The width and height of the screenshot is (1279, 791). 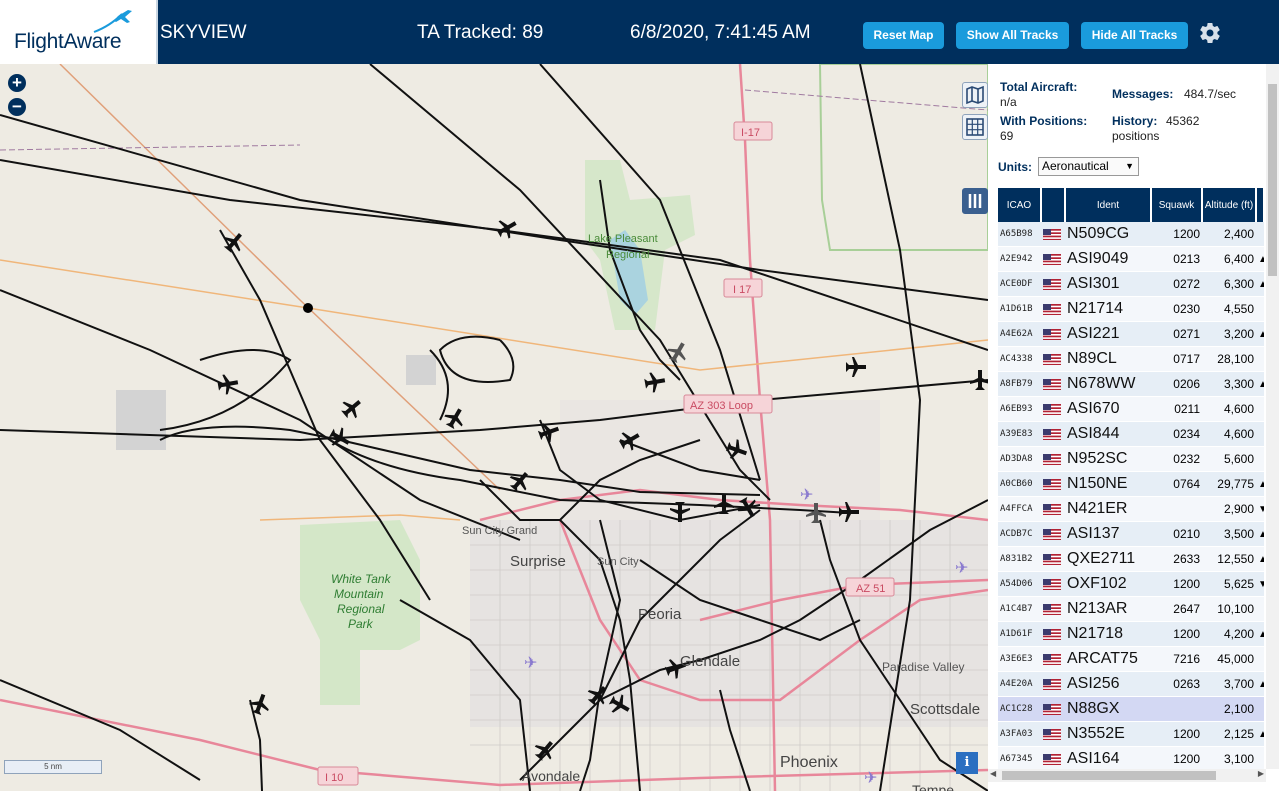 What do you see at coordinates (1131, 584) in the screenshot?
I see `table-row: A54D06 OXF10212005,625▼` at bounding box center [1131, 584].